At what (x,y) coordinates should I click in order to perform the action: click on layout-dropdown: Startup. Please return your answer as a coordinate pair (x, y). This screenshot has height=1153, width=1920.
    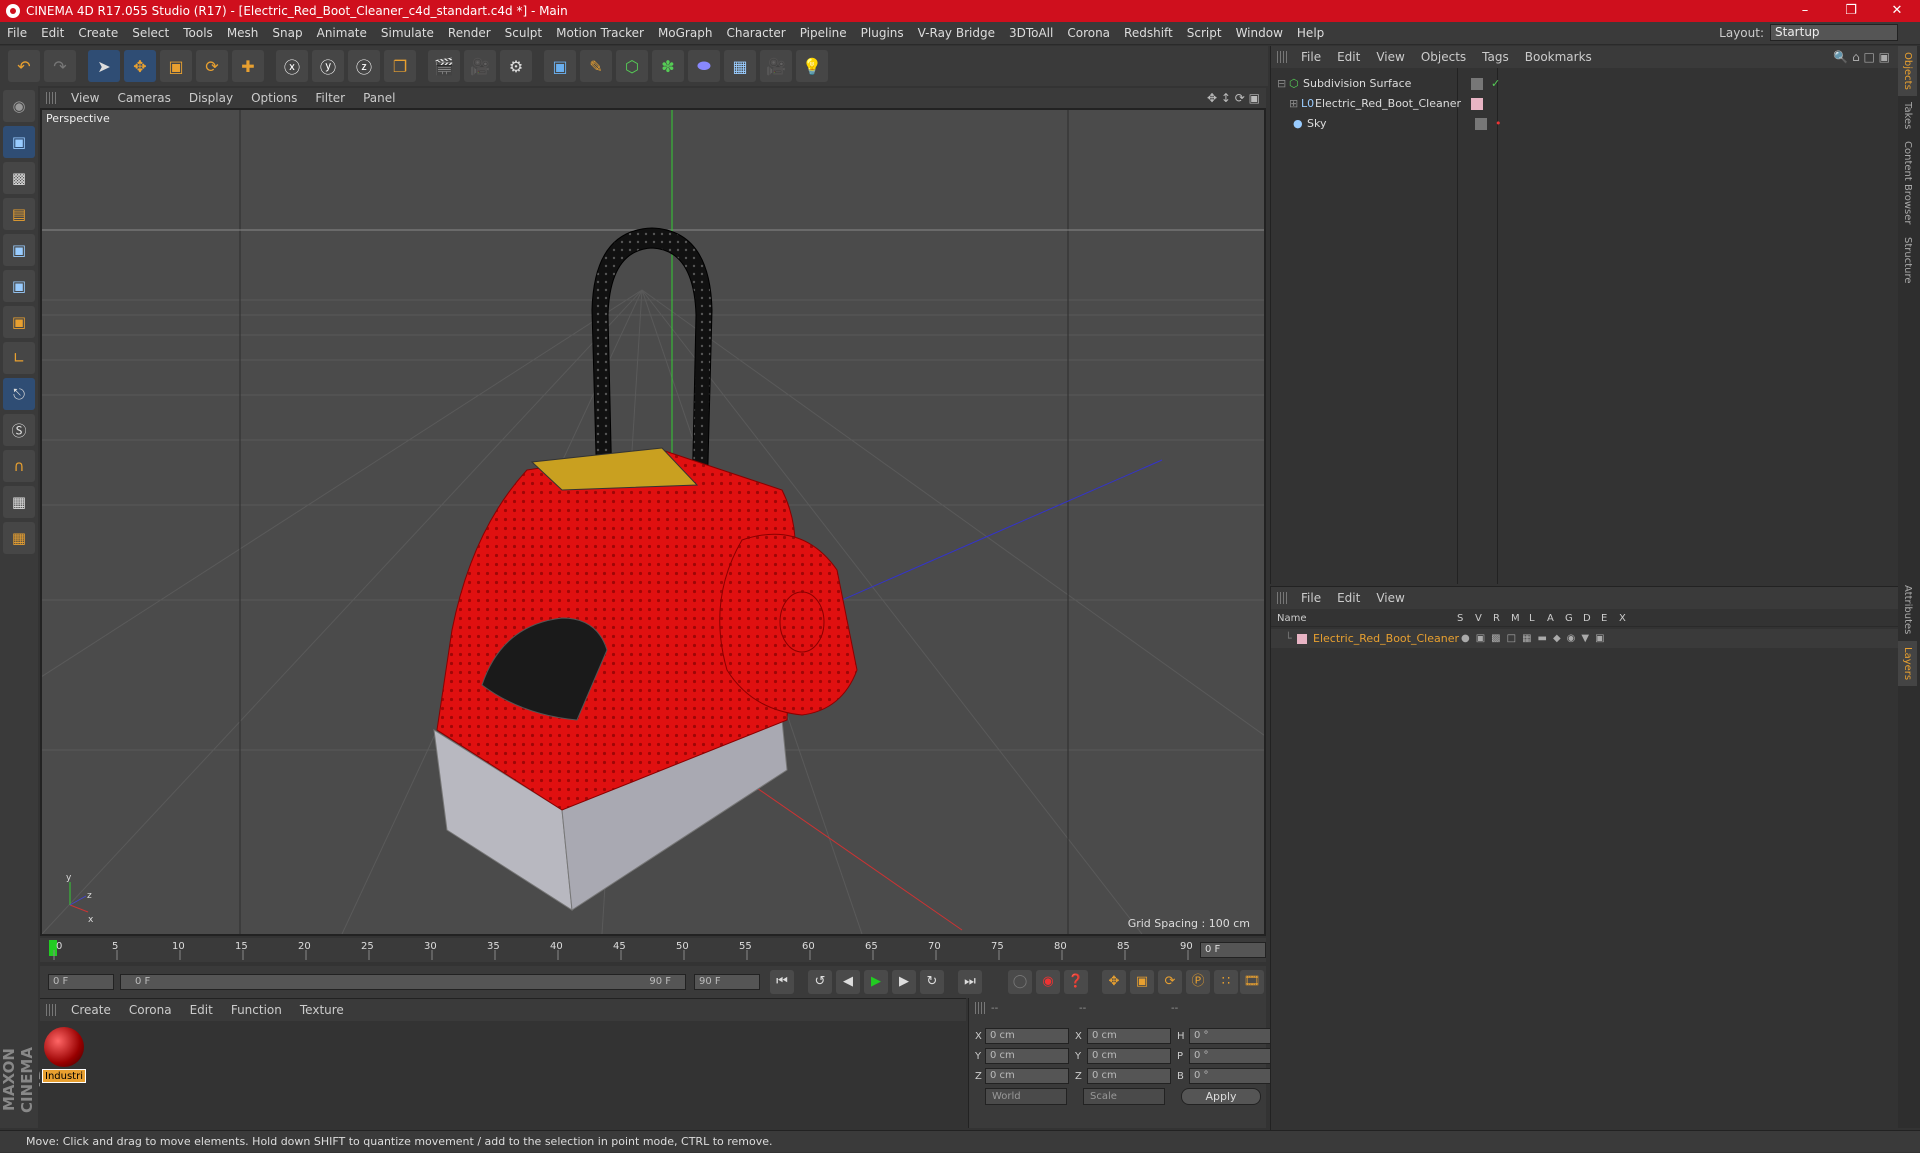
    Looking at the image, I should click on (1834, 32).